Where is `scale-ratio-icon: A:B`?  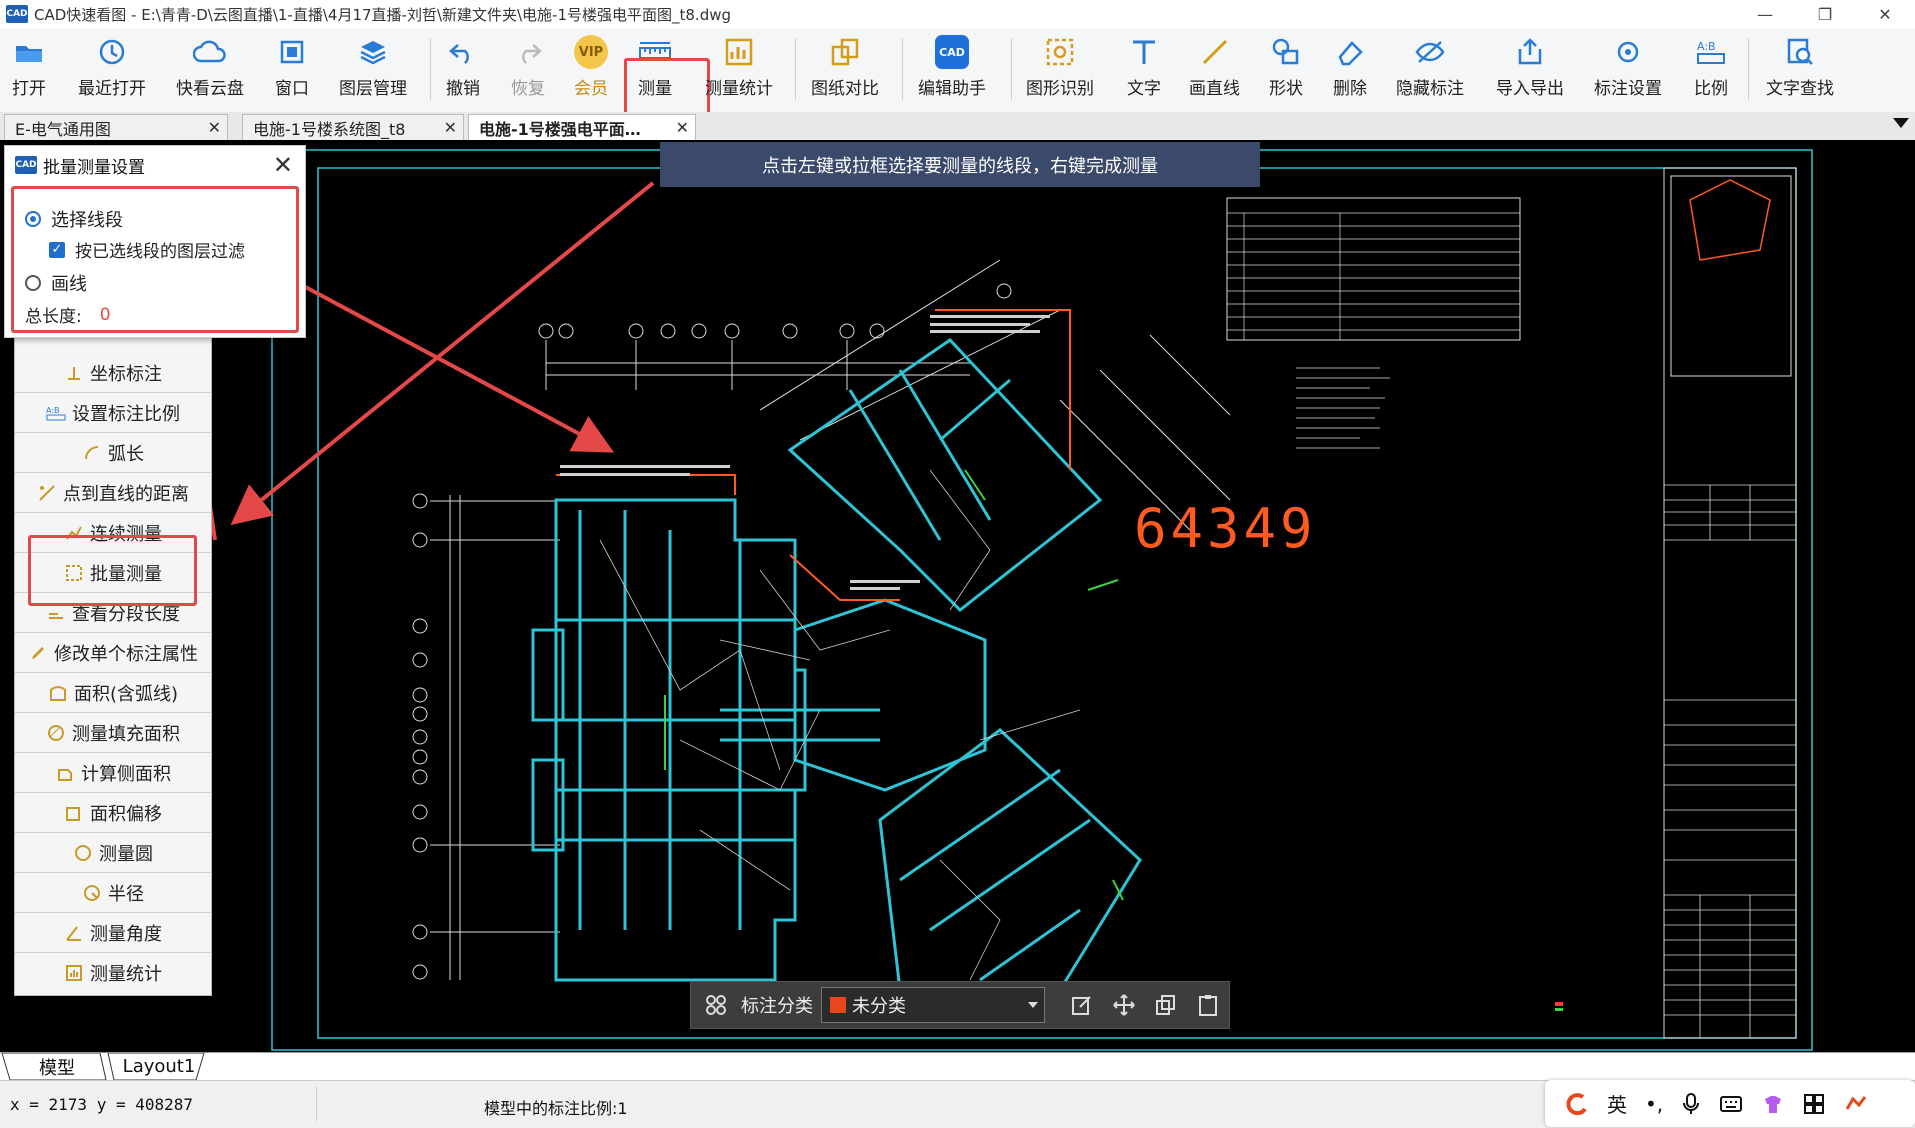
scale-ratio-icon: A:B is located at coordinates (1711, 52).